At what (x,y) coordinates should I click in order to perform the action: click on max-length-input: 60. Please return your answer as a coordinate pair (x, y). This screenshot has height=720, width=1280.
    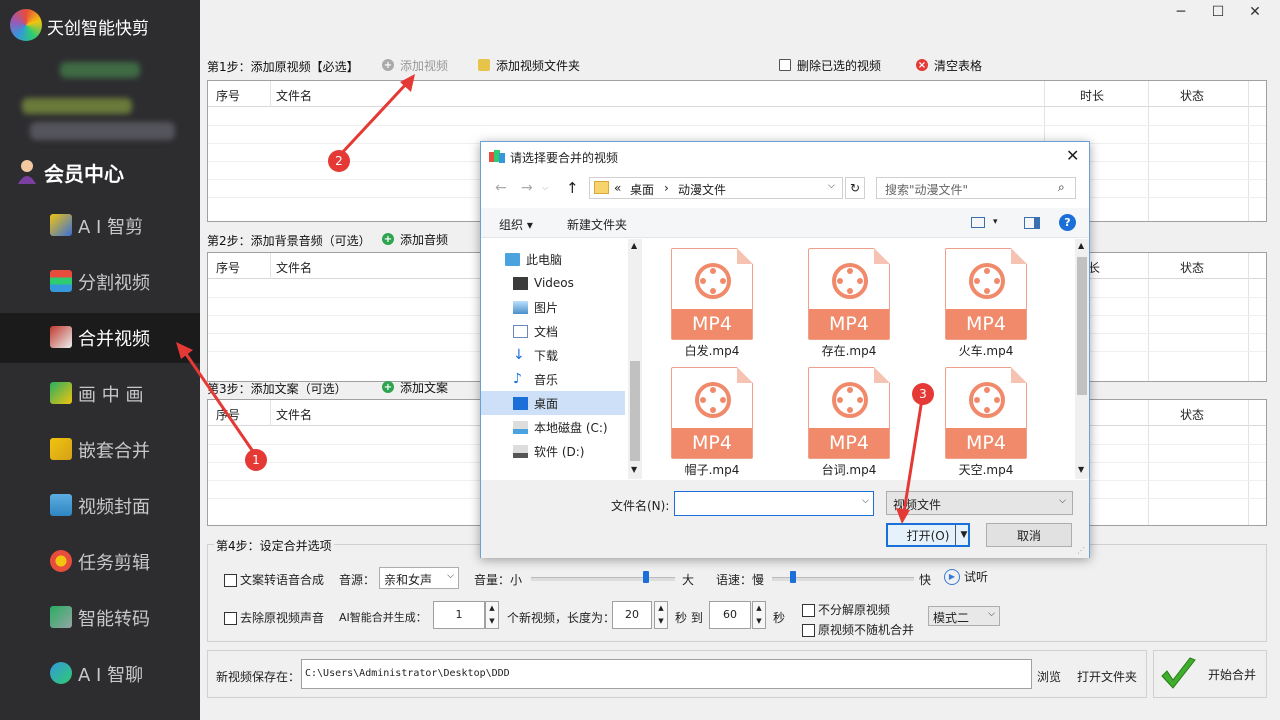
    Looking at the image, I should click on (730, 615).